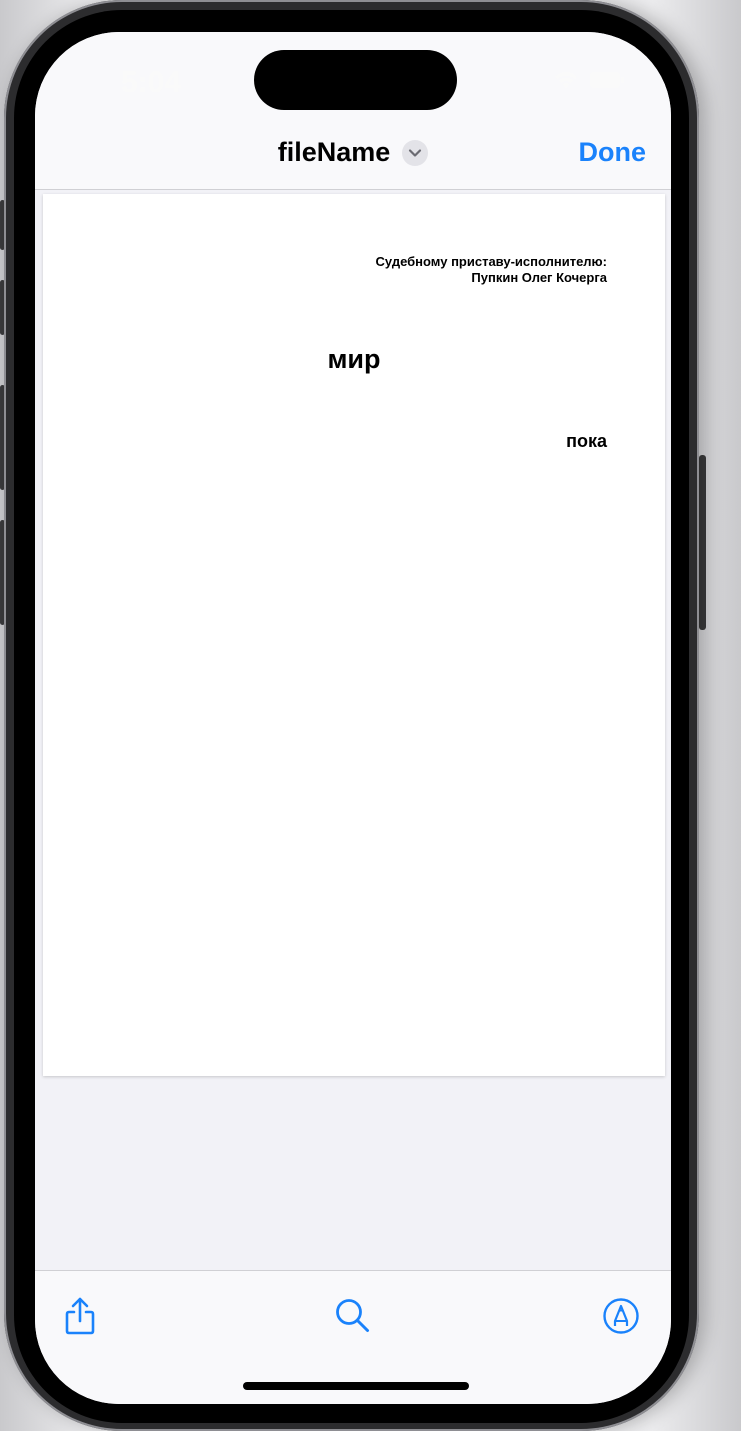  Describe the element at coordinates (354, 359) in the screenshot. I see `document-heading: мир` at that location.